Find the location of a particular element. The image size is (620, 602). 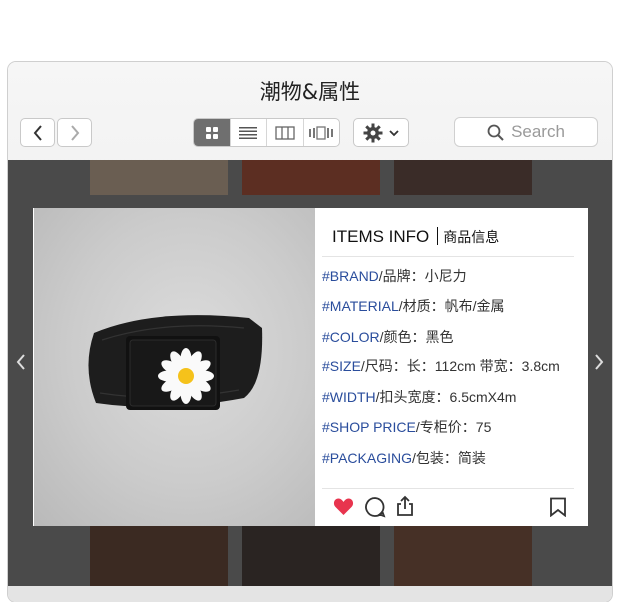

search-field: Search is located at coordinates (526, 132).